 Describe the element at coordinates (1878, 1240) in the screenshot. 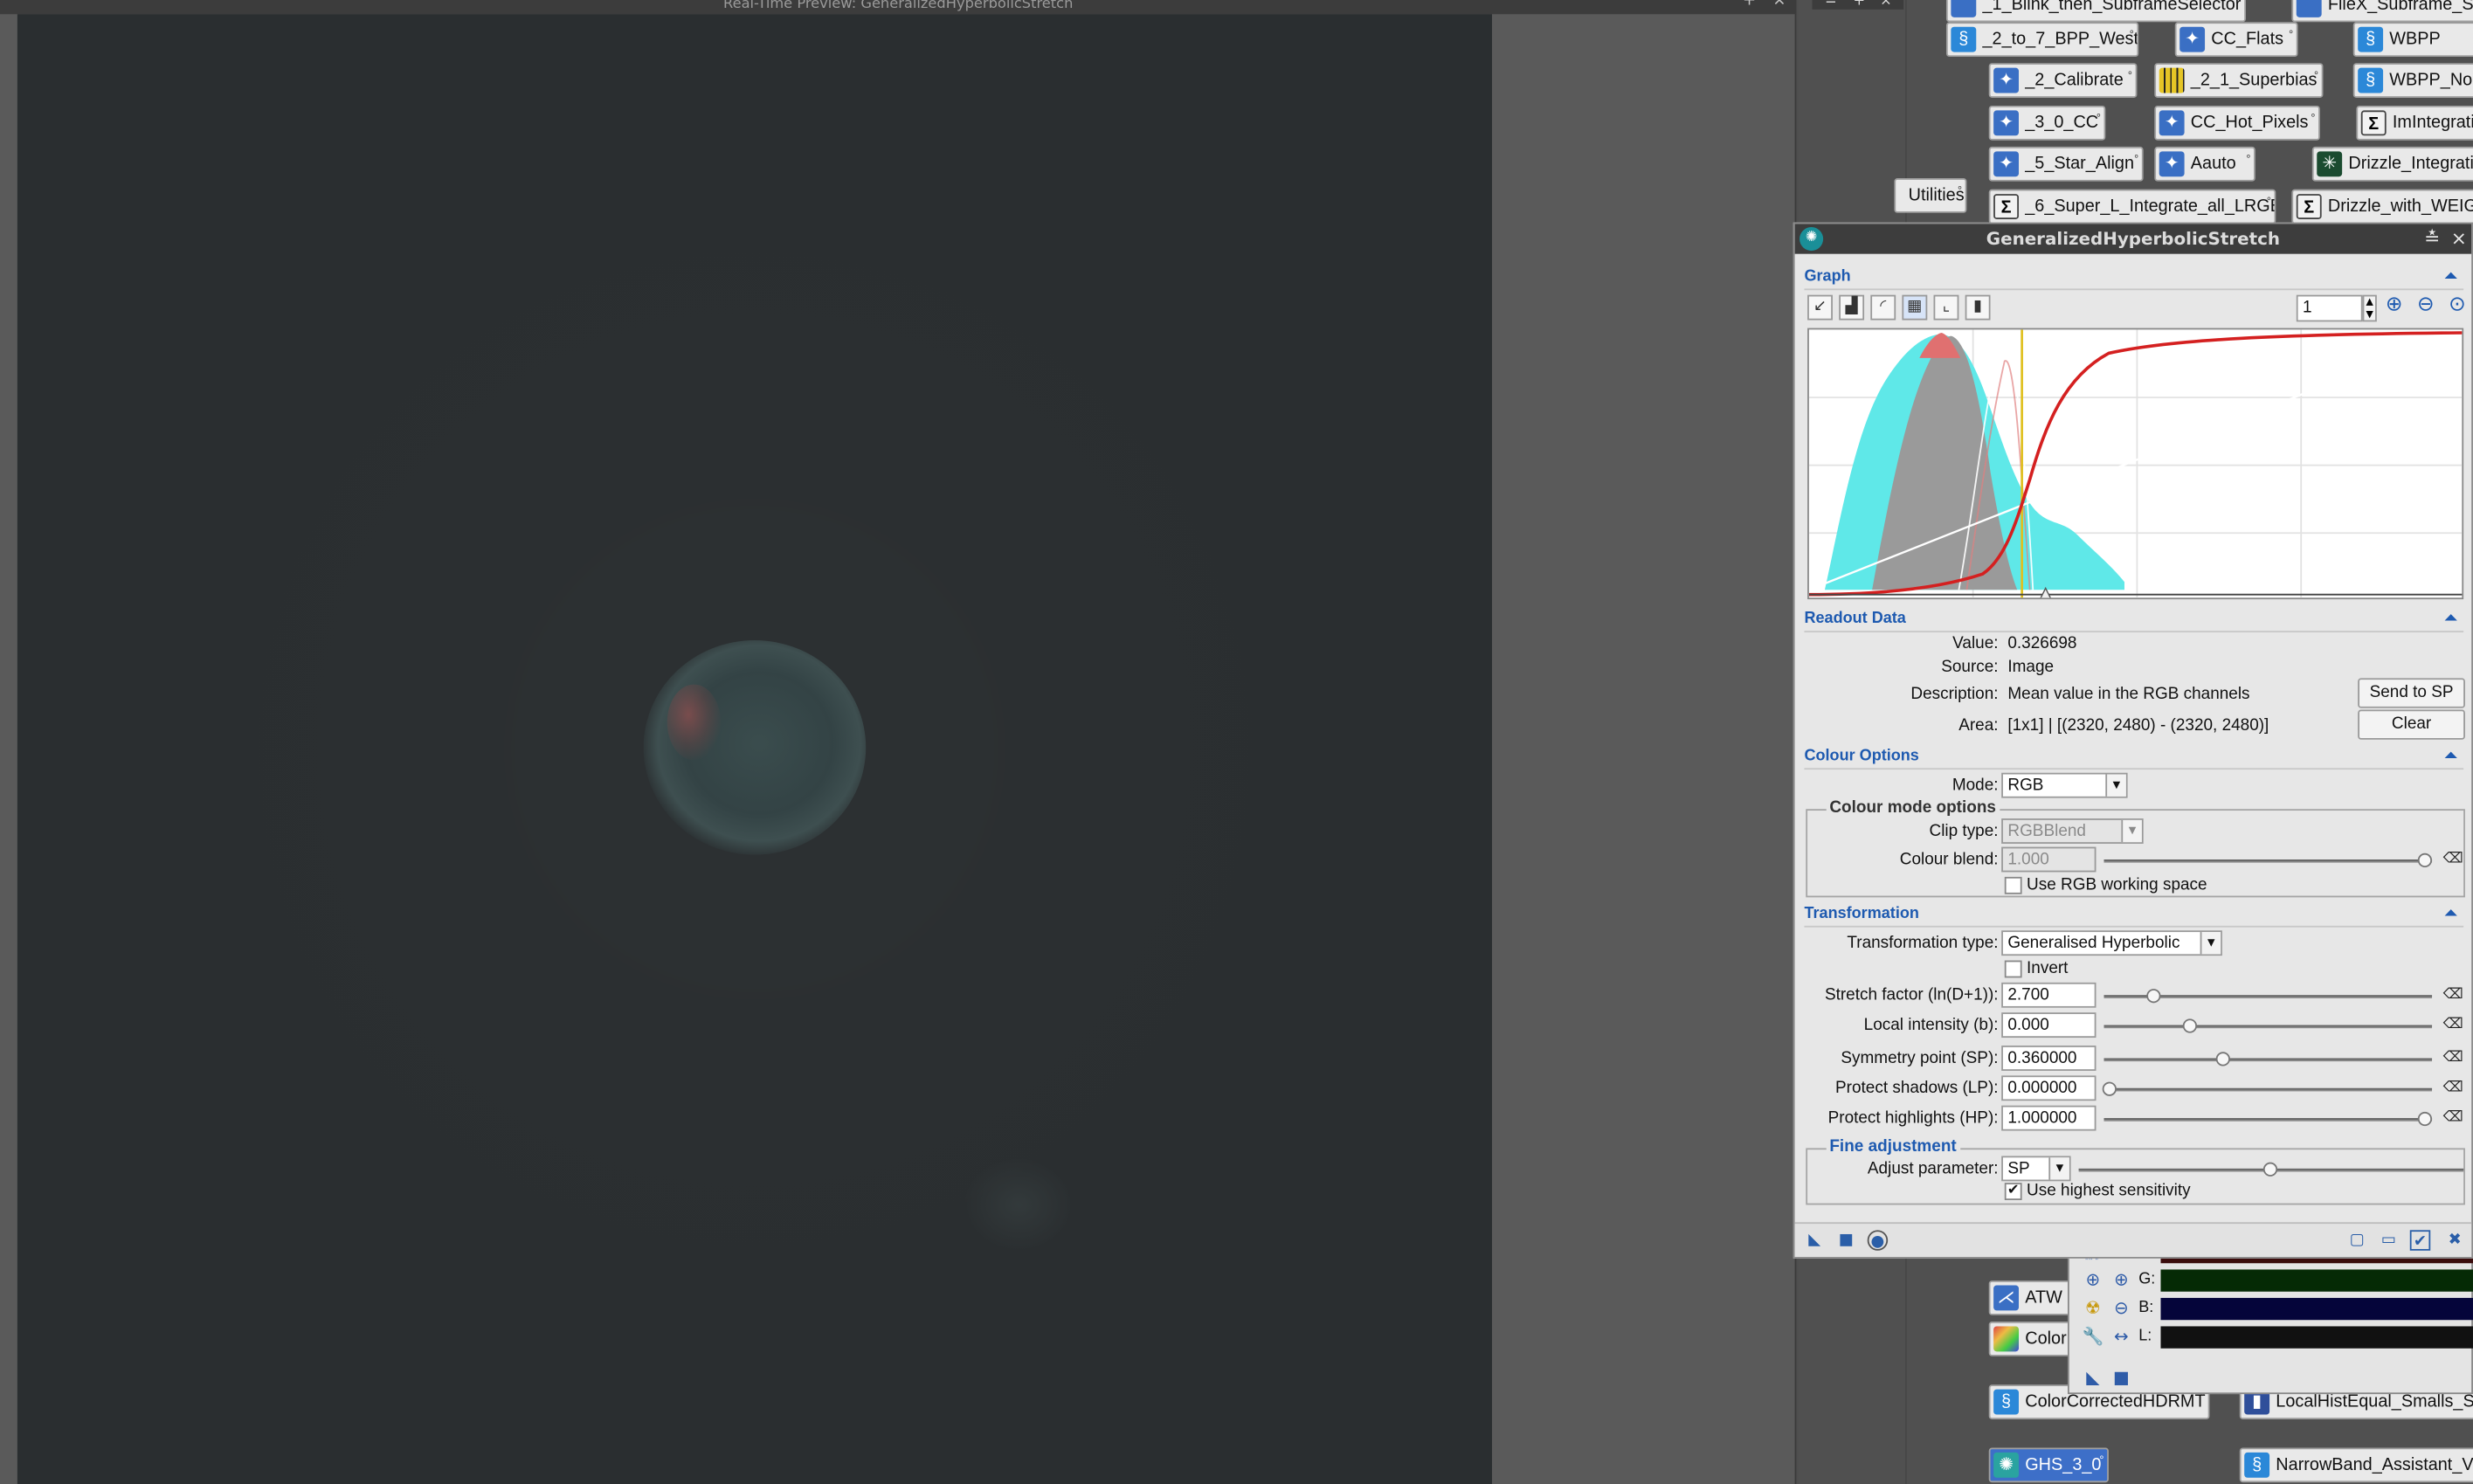

I see `real-time-preview-icon: ●` at that location.